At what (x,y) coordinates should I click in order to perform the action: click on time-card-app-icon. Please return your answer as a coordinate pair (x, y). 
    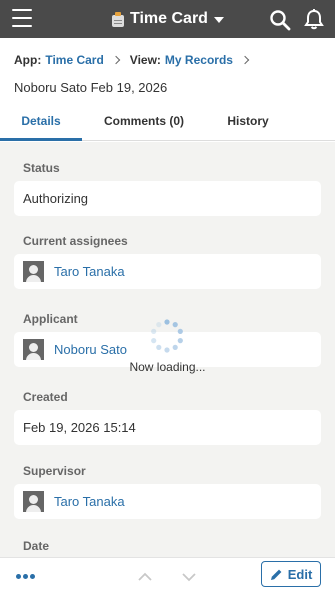
    Looking at the image, I should click on (118, 19).